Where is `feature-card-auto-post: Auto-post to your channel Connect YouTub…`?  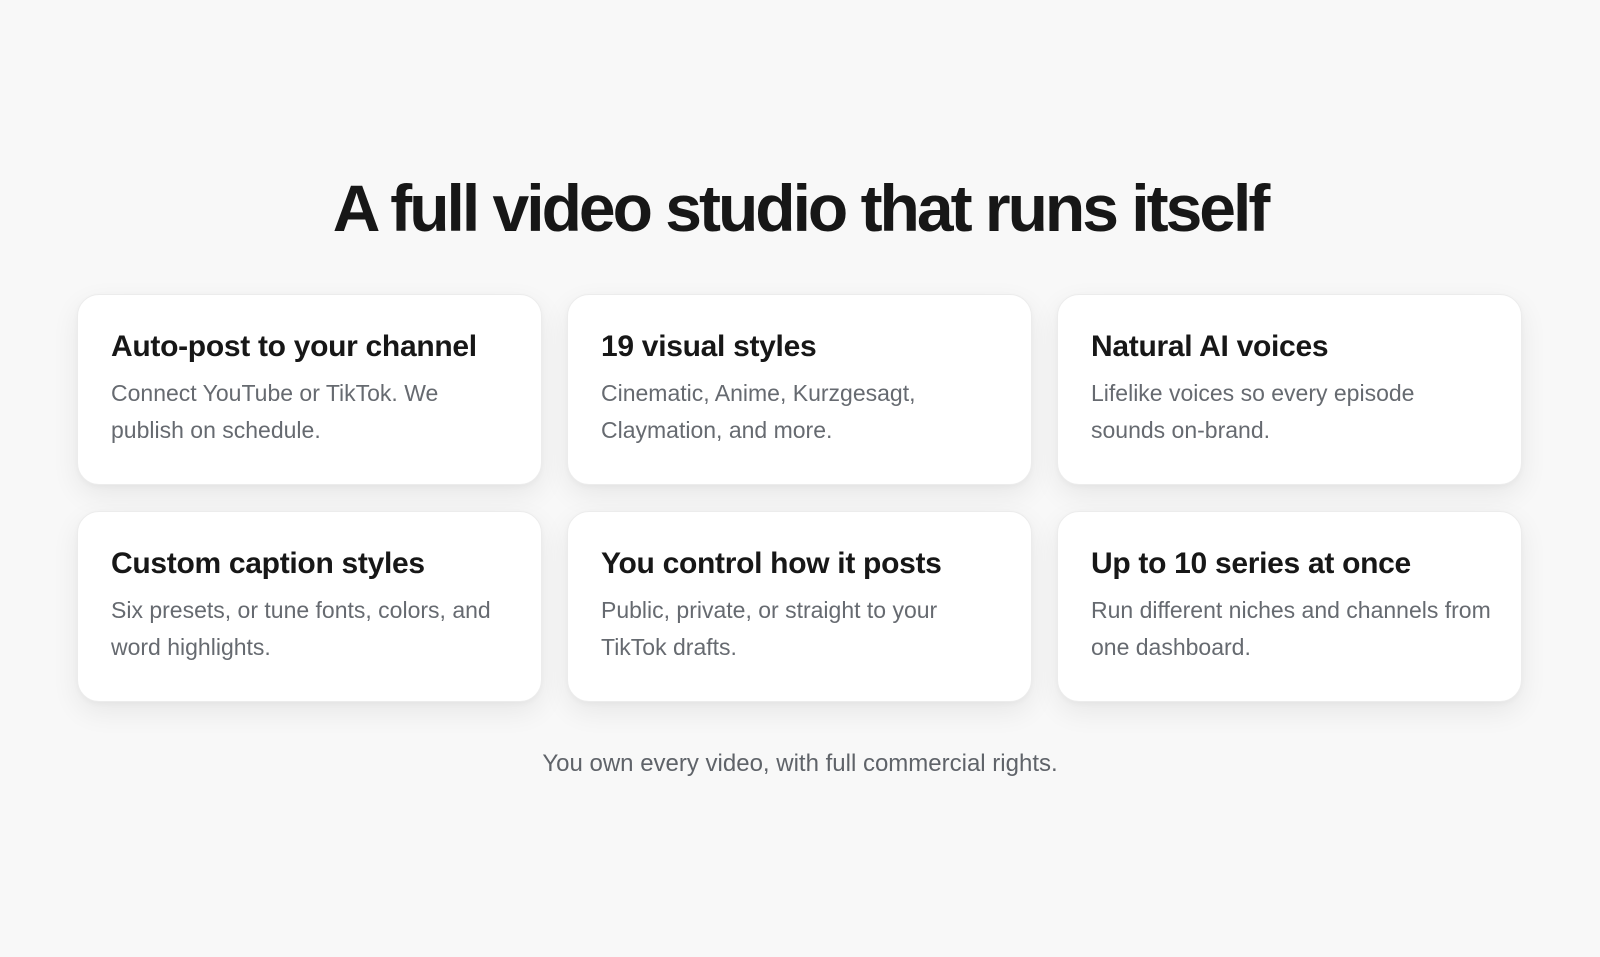 feature-card-auto-post: Auto-post to your channel Connect YouTub… is located at coordinates (309, 389).